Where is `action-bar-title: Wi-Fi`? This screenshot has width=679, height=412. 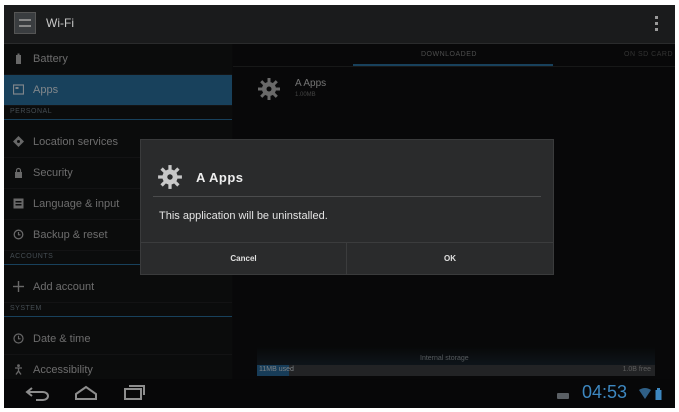 action-bar-title: Wi-Fi is located at coordinates (60, 23).